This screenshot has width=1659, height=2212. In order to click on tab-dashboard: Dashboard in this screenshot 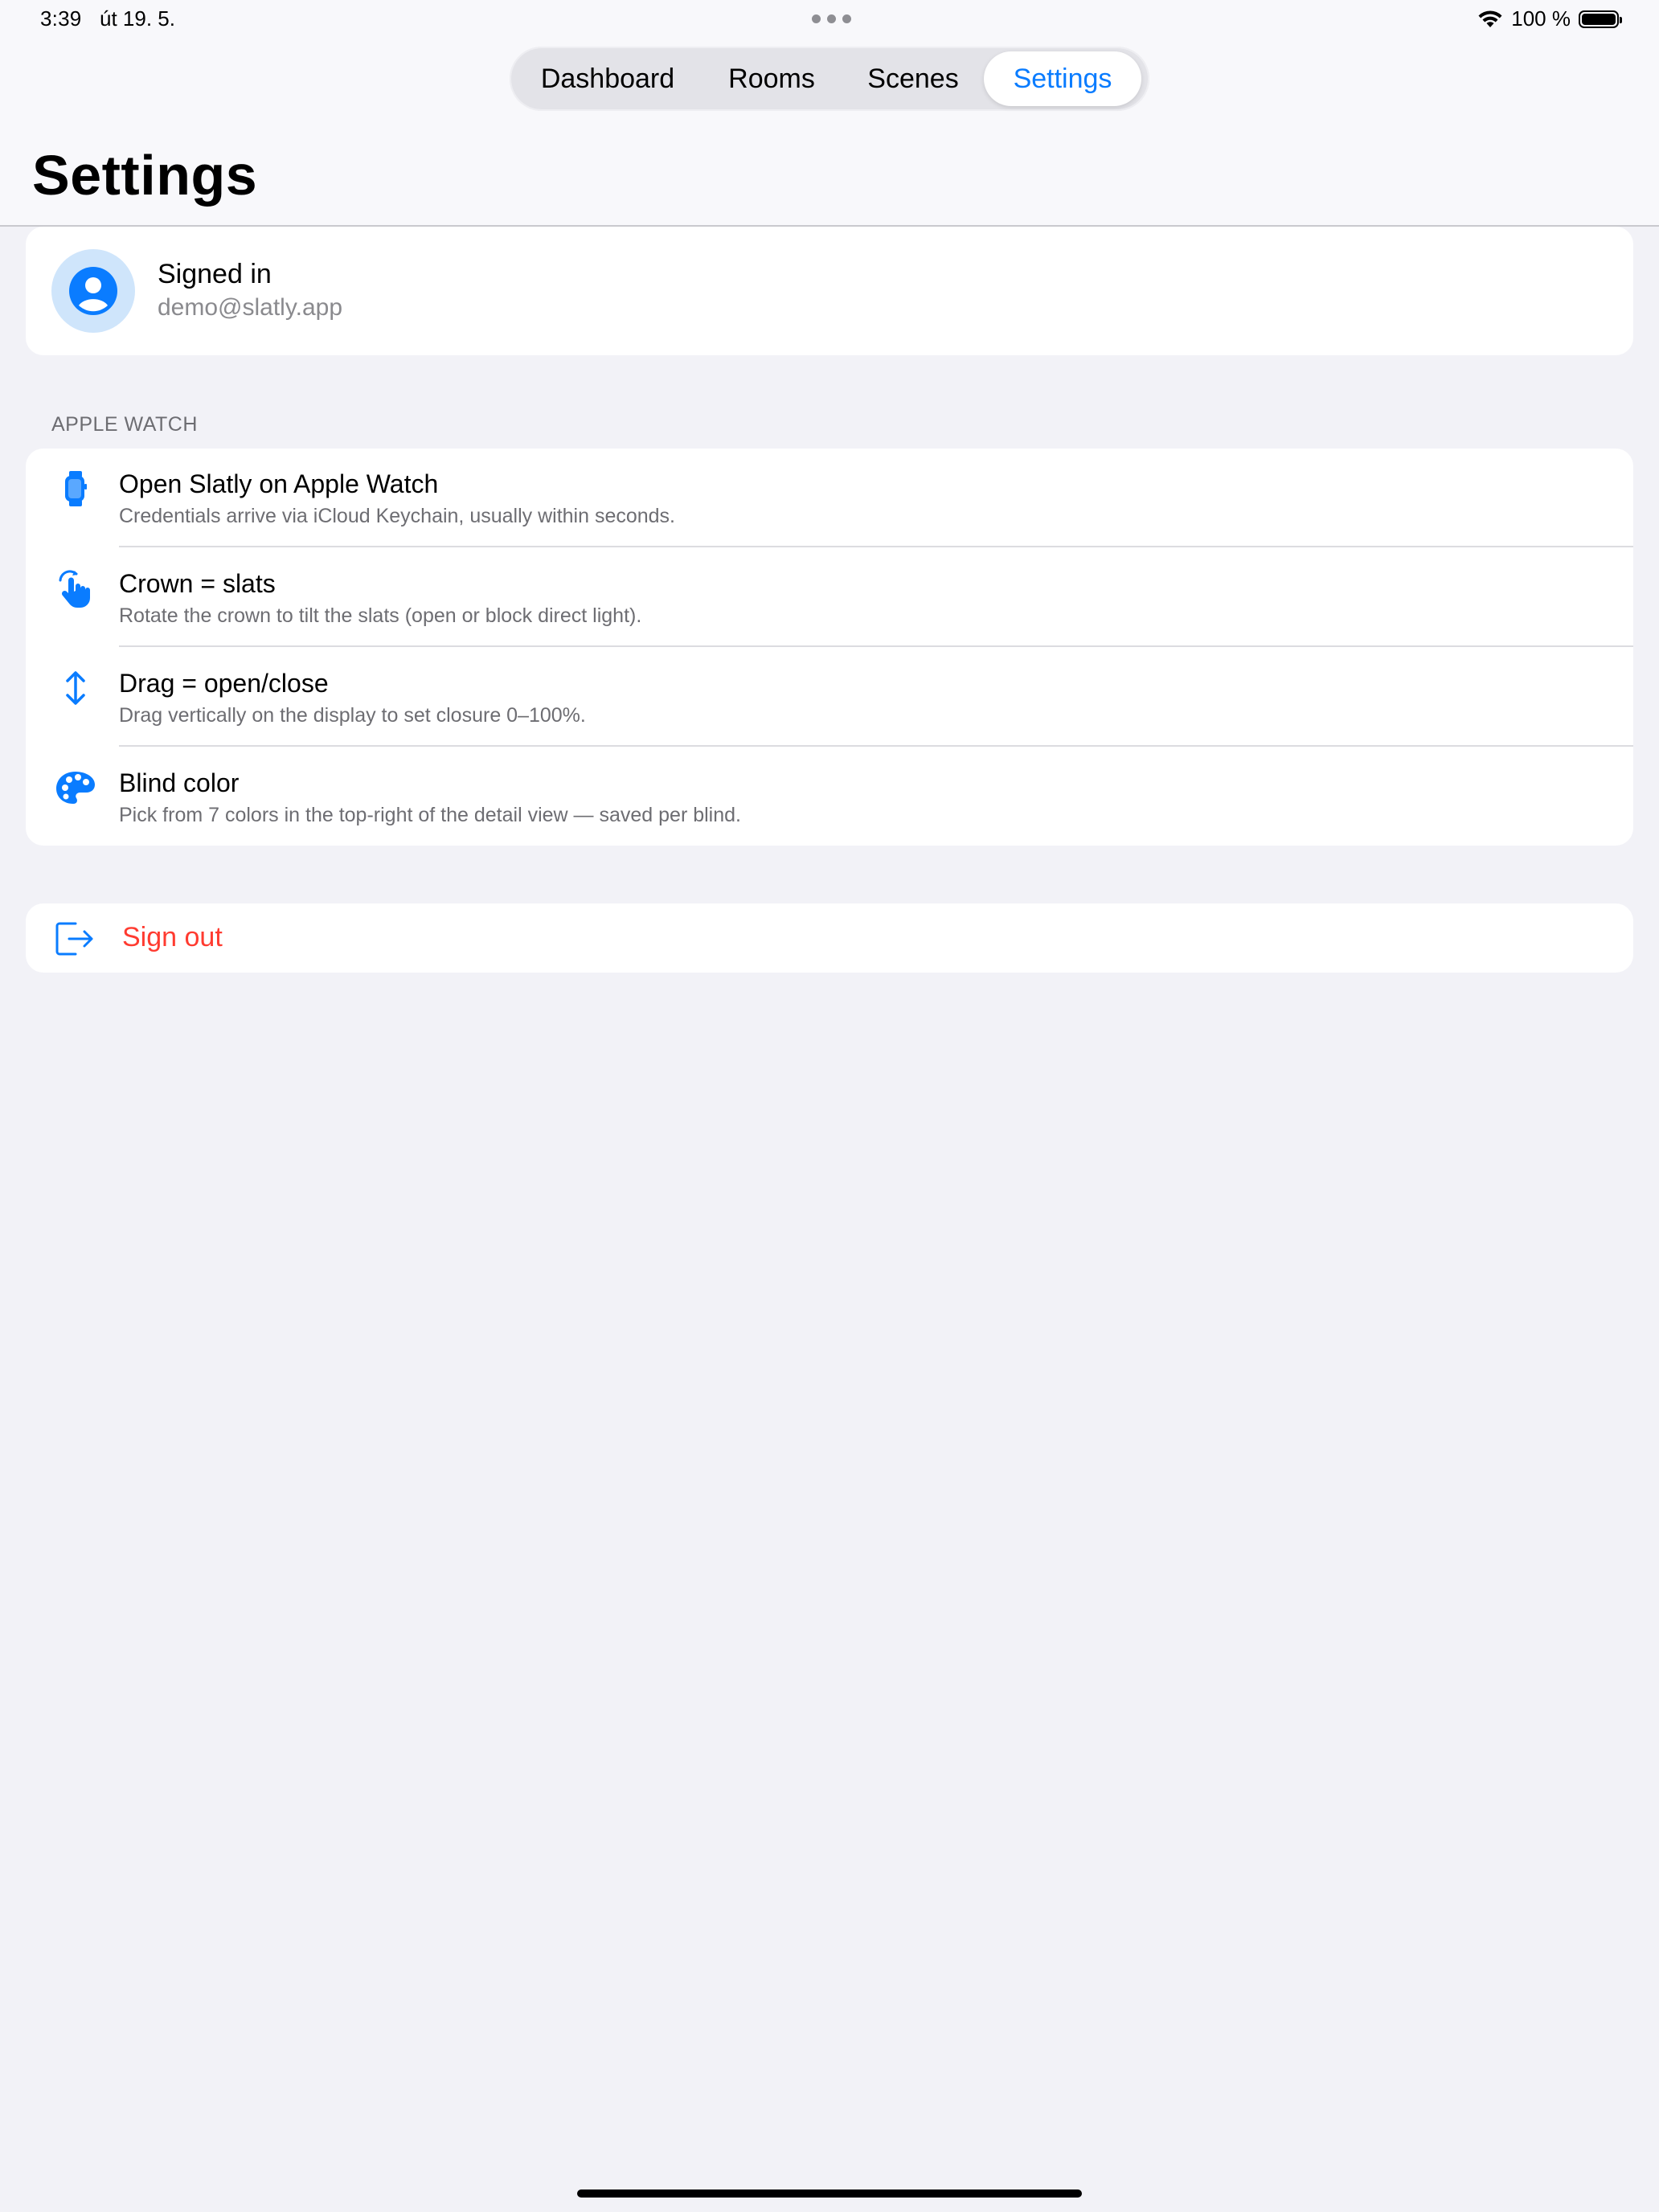, I will do `click(607, 78)`.